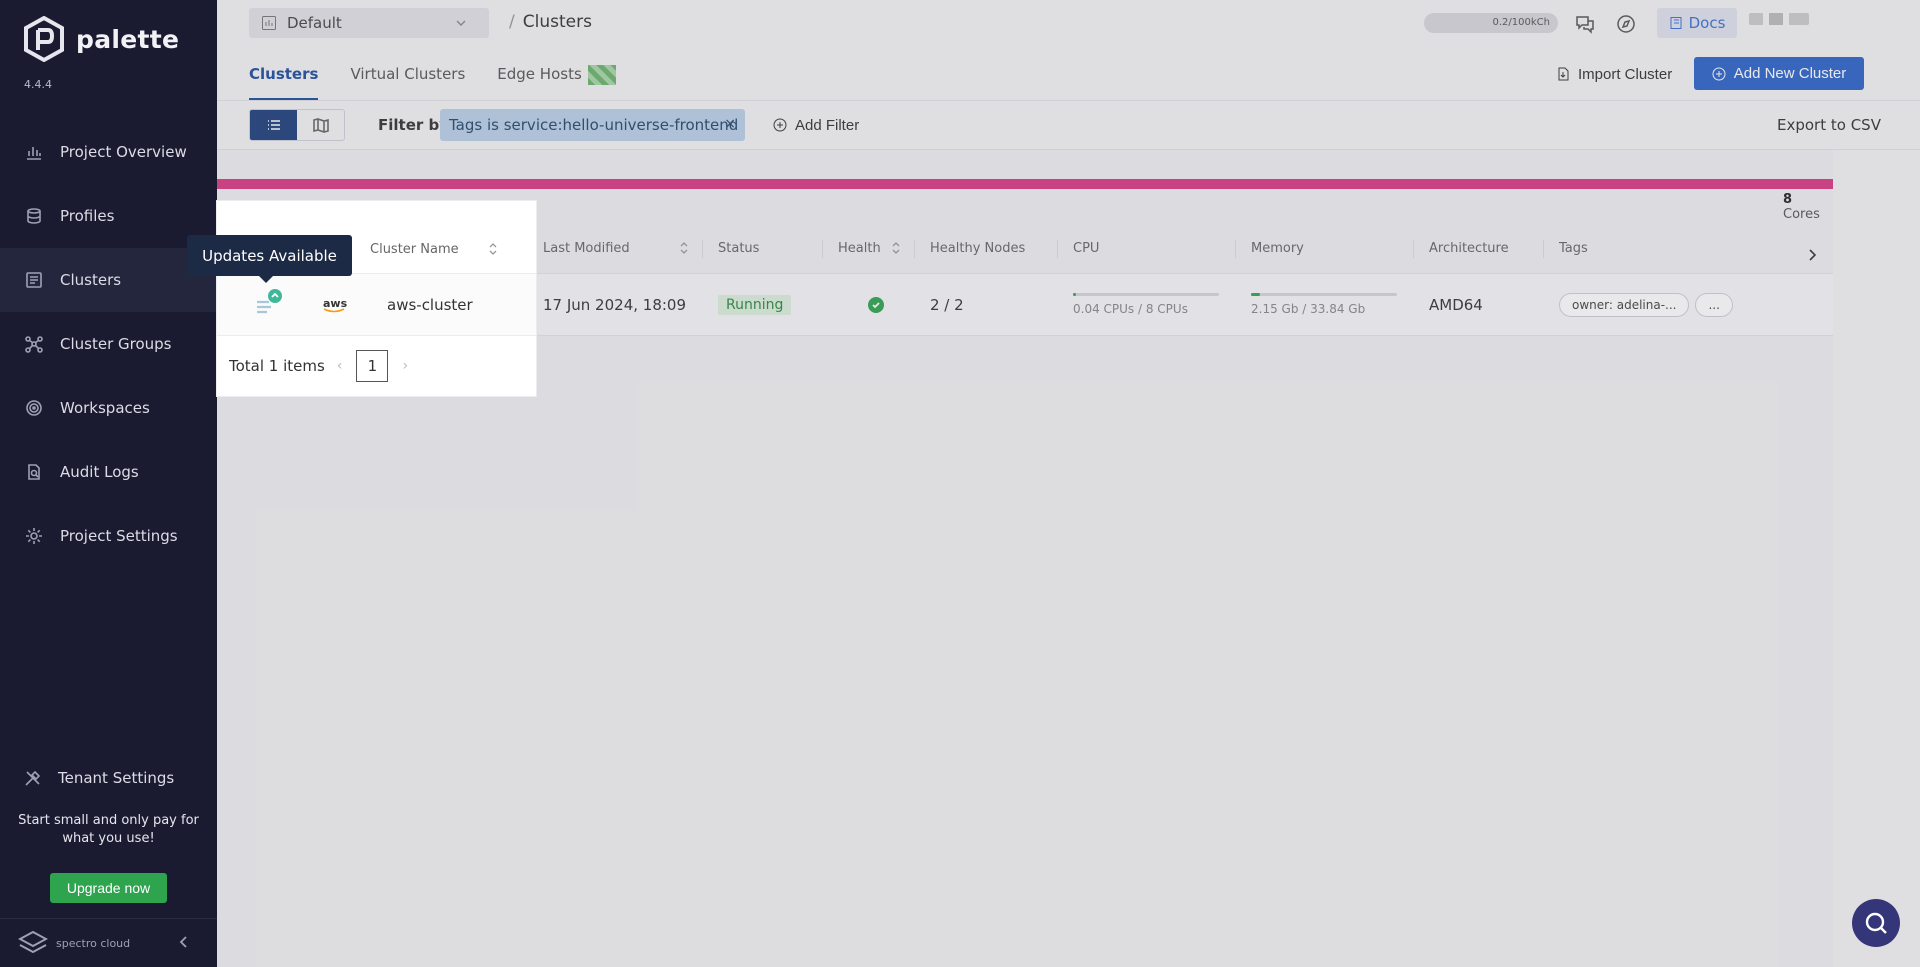  I want to click on header-status: Status, so click(762, 248).